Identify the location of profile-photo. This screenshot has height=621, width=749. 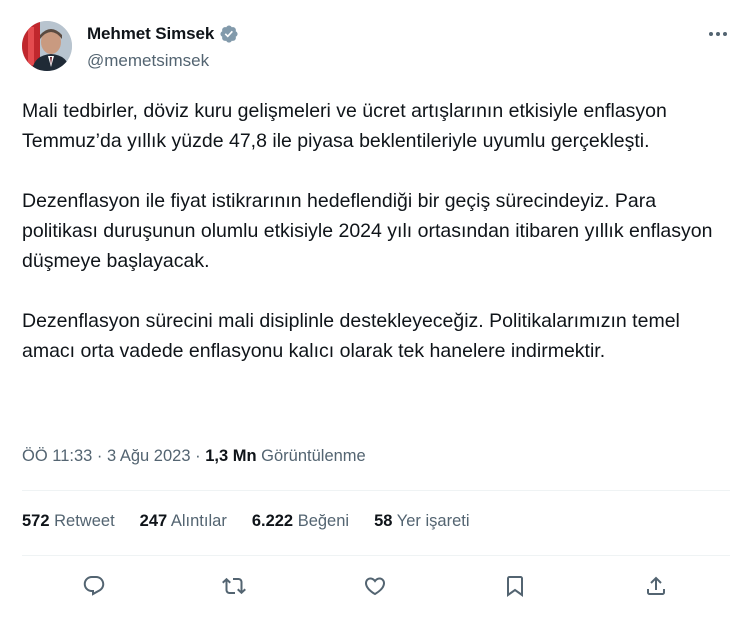
(47, 46).